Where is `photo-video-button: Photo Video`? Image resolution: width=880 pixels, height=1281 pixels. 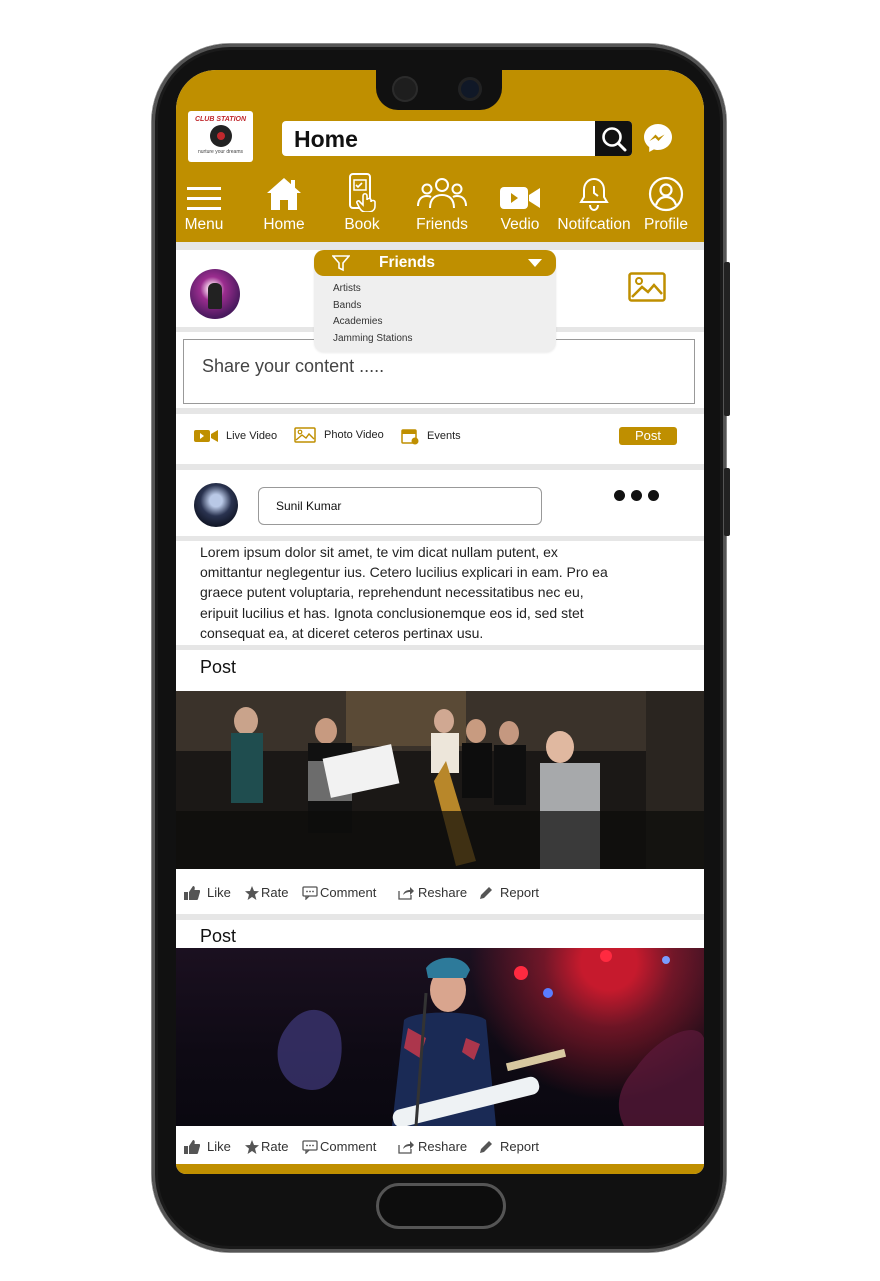 photo-video-button: Photo Video is located at coordinates (339, 435).